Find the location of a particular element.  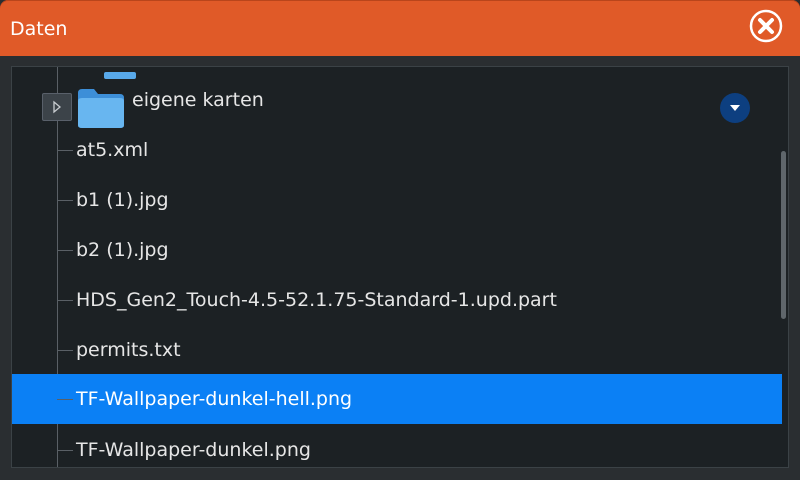

folder-menu-button is located at coordinates (735, 108).